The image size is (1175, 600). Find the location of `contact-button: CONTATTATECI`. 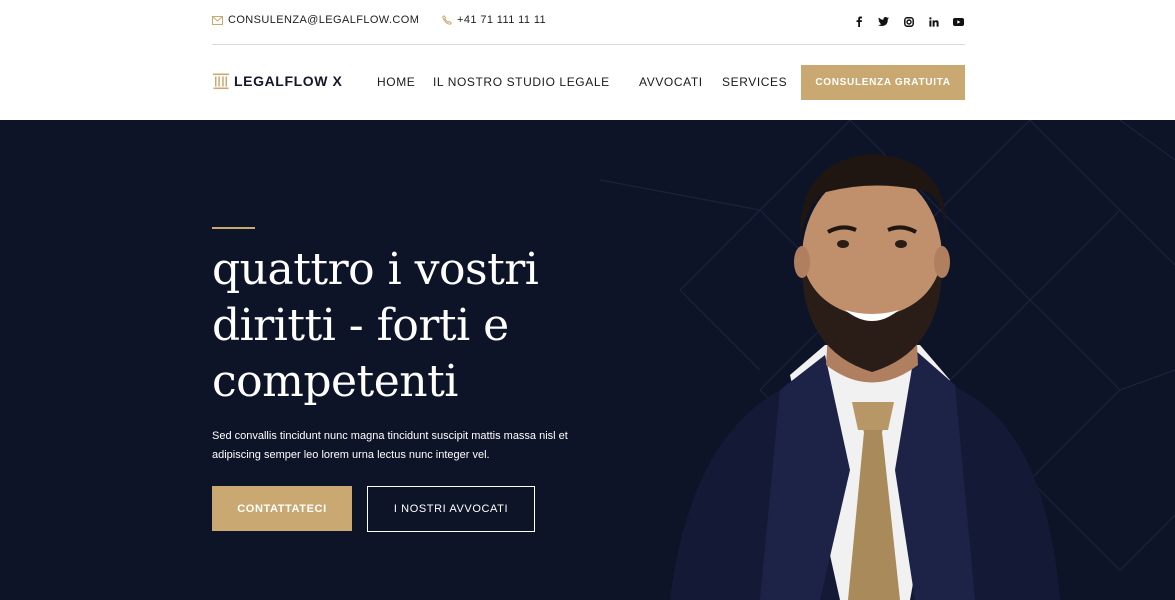

contact-button: CONTATTATECI is located at coordinates (282, 508).